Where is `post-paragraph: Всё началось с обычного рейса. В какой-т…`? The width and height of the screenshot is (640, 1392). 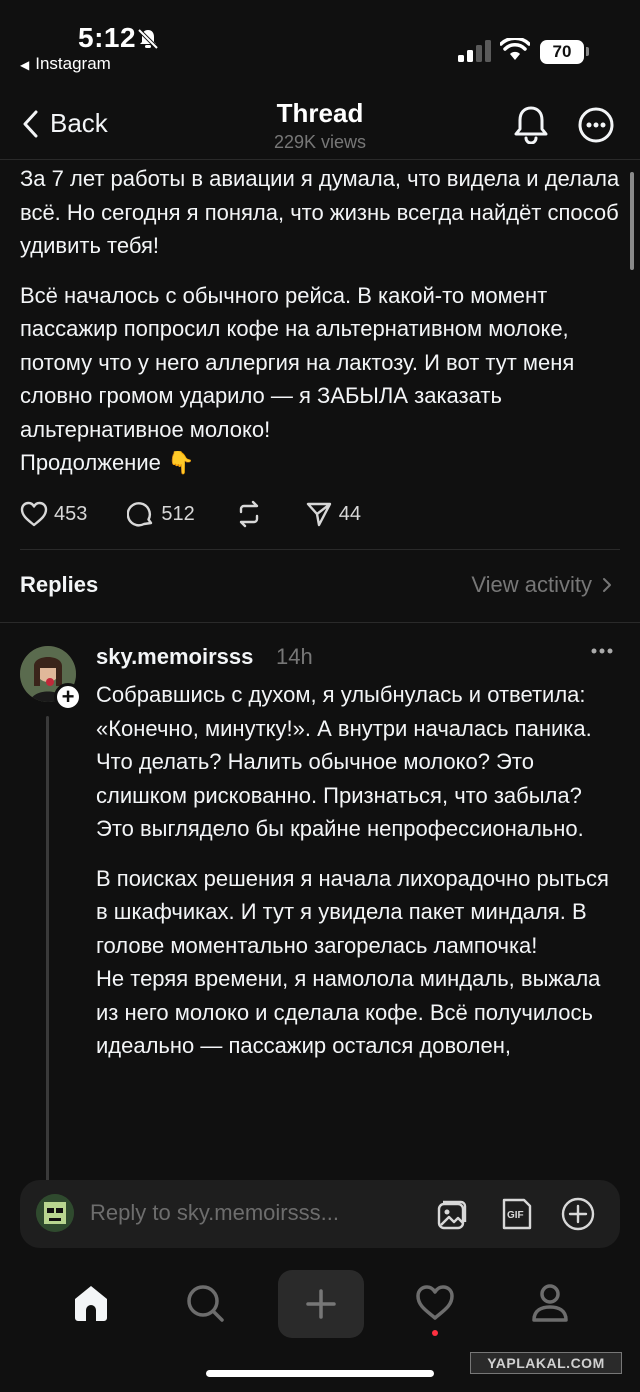 post-paragraph: Всё началось с обычного рейса. В какой-т… is located at coordinates (297, 362).